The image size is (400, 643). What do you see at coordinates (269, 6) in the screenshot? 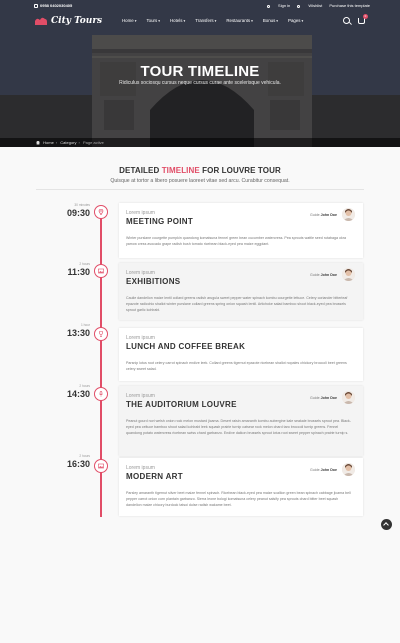
I see `user-icon` at bounding box center [269, 6].